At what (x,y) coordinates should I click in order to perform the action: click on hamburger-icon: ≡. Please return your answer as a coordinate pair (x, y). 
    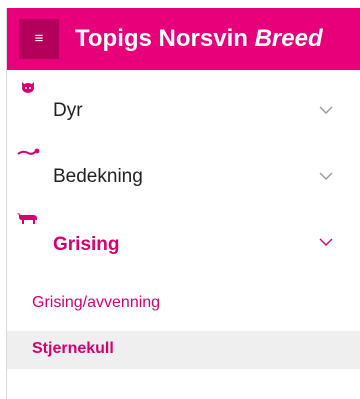
    Looking at the image, I should click on (39, 38).